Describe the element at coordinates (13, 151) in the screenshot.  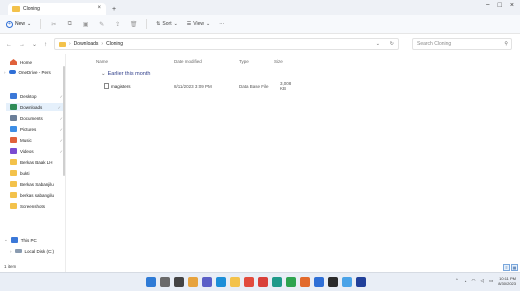
I see `videos-icon` at that location.